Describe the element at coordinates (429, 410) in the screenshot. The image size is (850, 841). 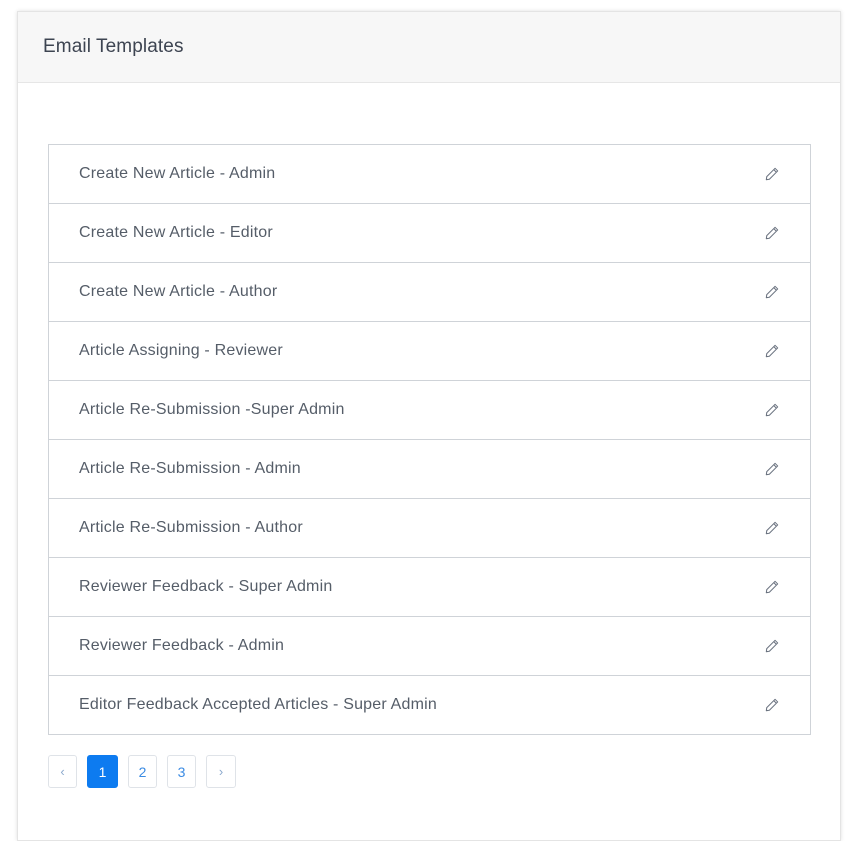
I see `list-item: Article Re-Submission -Super Admin` at that location.